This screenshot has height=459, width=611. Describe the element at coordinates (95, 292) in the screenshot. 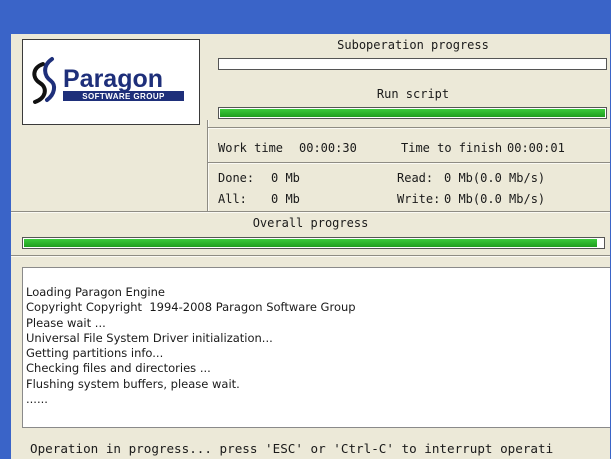

I see `log-line: Loading Paragon Engine` at that location.